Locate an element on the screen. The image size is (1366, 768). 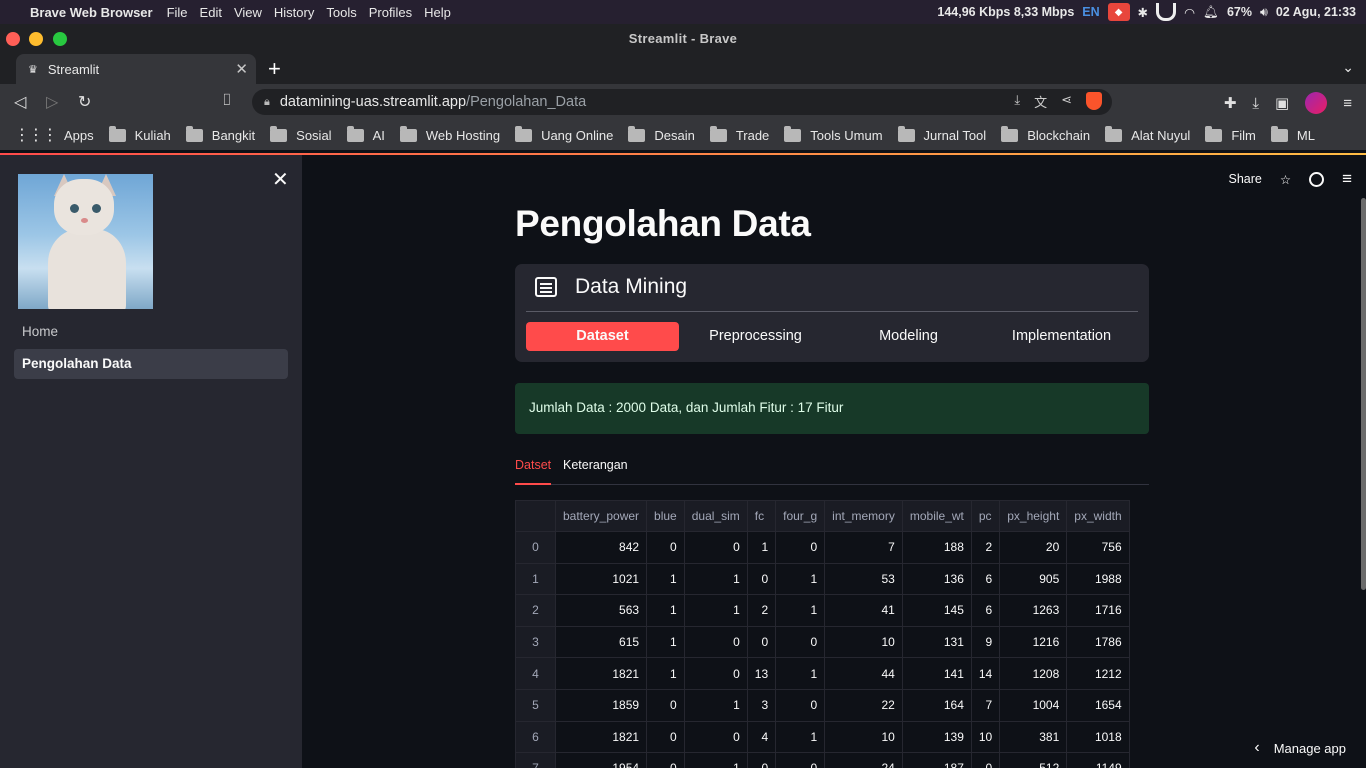
magnet-app-icon is located at coordinates (1166, 12).